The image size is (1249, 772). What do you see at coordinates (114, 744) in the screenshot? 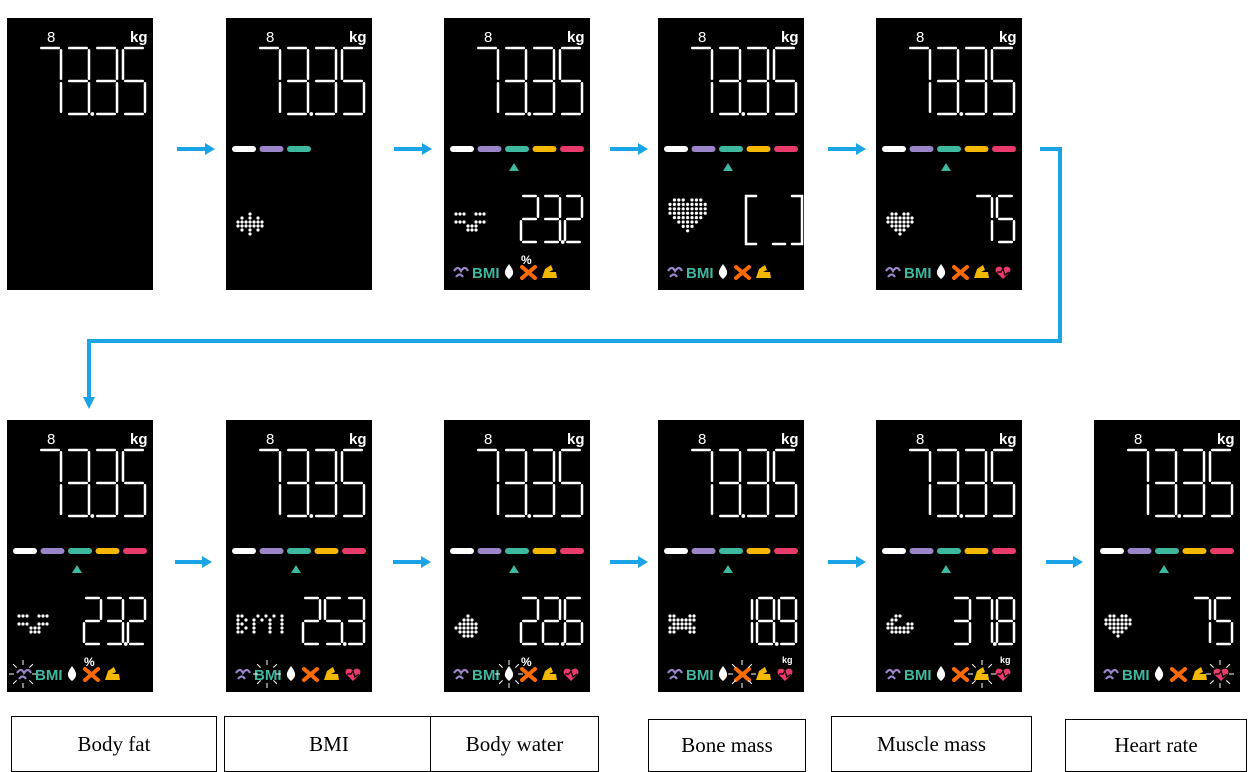
I see `caption-body-fat: Body fat` at bounding box center [114, 744].